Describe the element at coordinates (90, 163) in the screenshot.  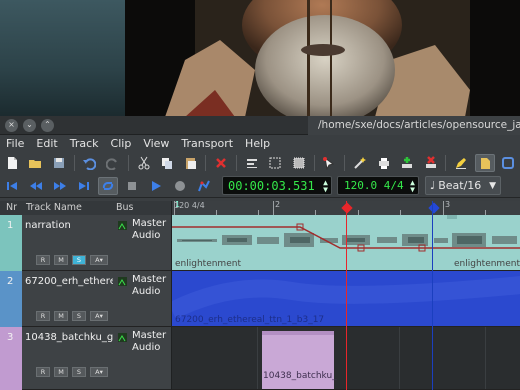
I see `undo-icon` at that location.